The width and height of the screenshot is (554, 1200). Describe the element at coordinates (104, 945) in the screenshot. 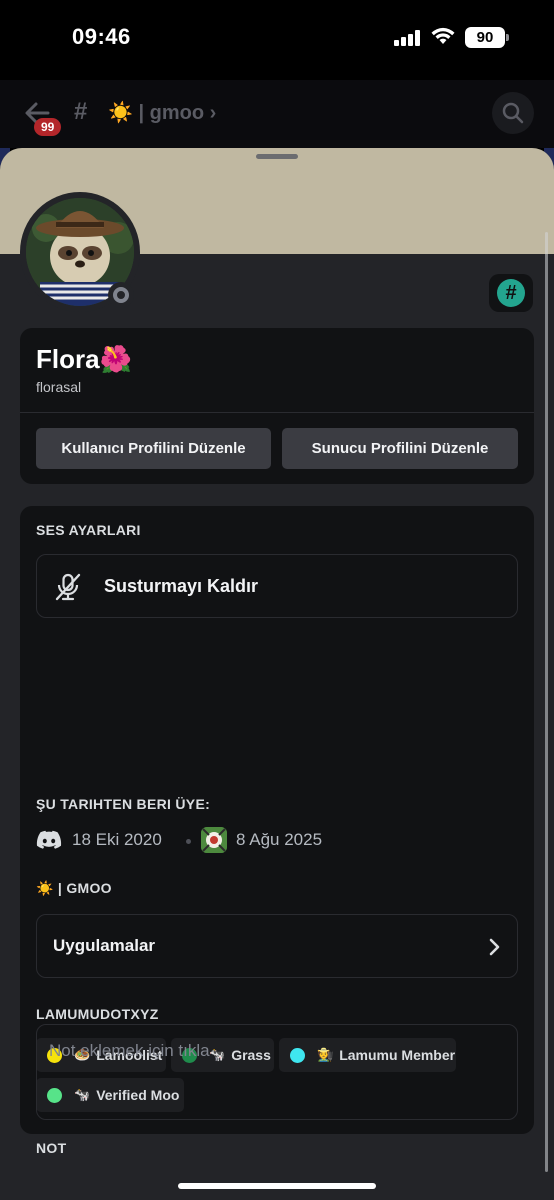

I see `apps-label: Uygulamalar` at that location.